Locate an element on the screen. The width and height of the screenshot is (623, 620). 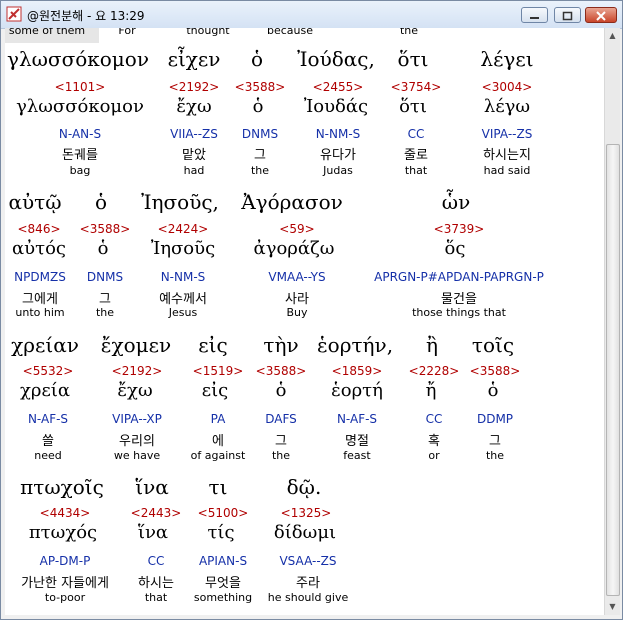
korean-gloss: 그 is located at coordinates (260, 155).